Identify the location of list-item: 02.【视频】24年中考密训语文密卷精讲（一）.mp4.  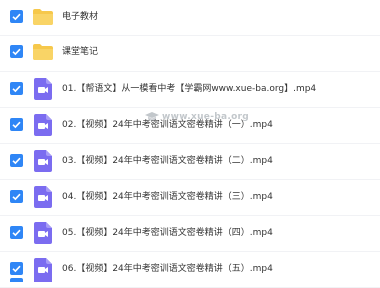
(190, 126).